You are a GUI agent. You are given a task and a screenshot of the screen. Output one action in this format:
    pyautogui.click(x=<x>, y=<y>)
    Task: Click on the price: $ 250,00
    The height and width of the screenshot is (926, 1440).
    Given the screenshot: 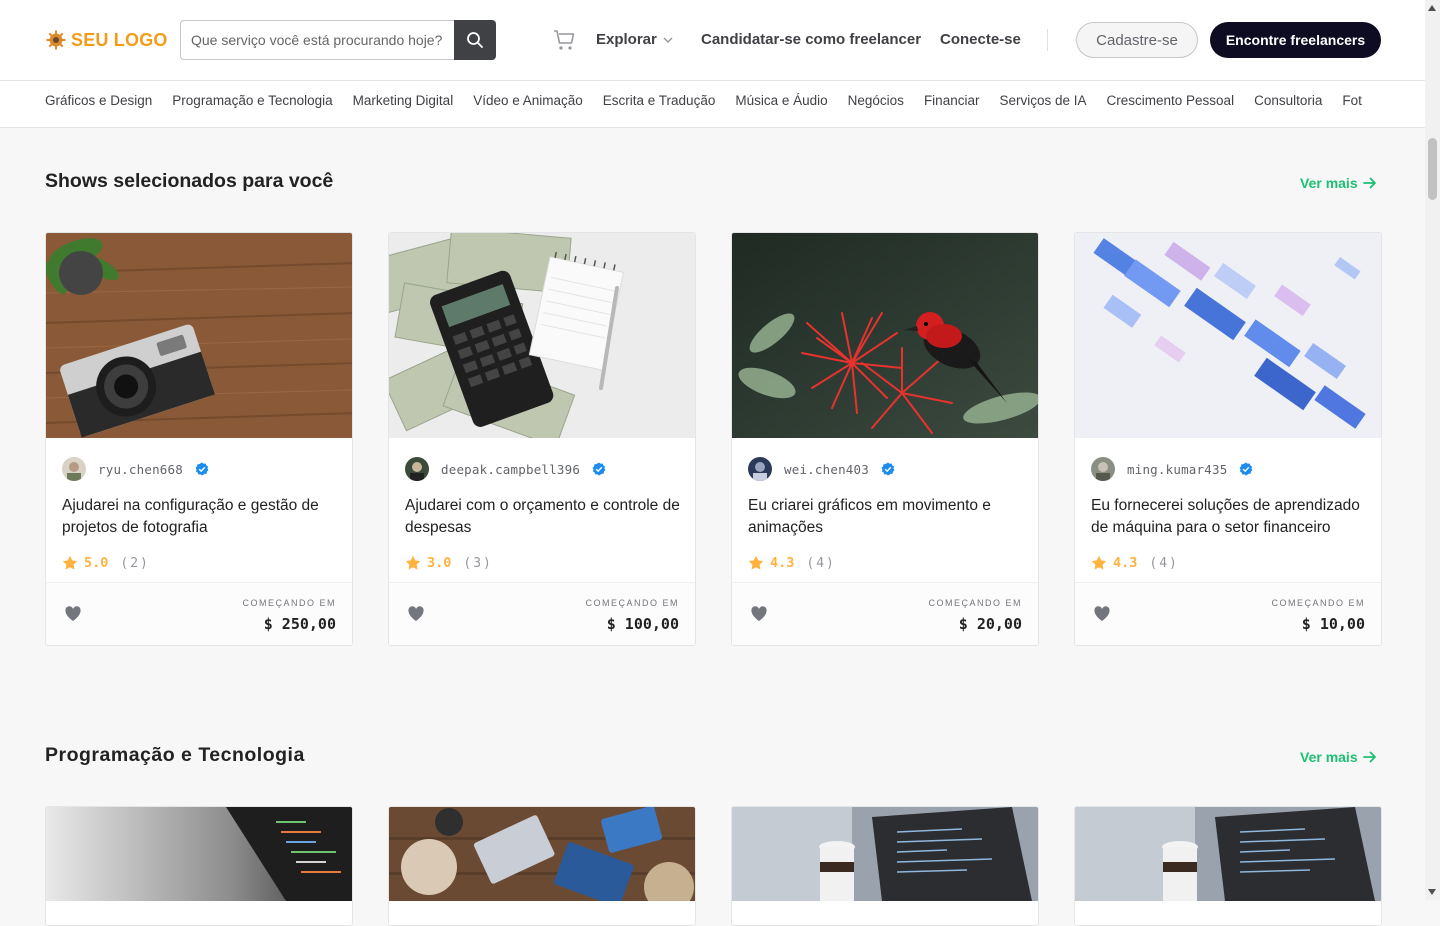 What is the action you would take?
    pyautogui.click(x=299, y=624)
    